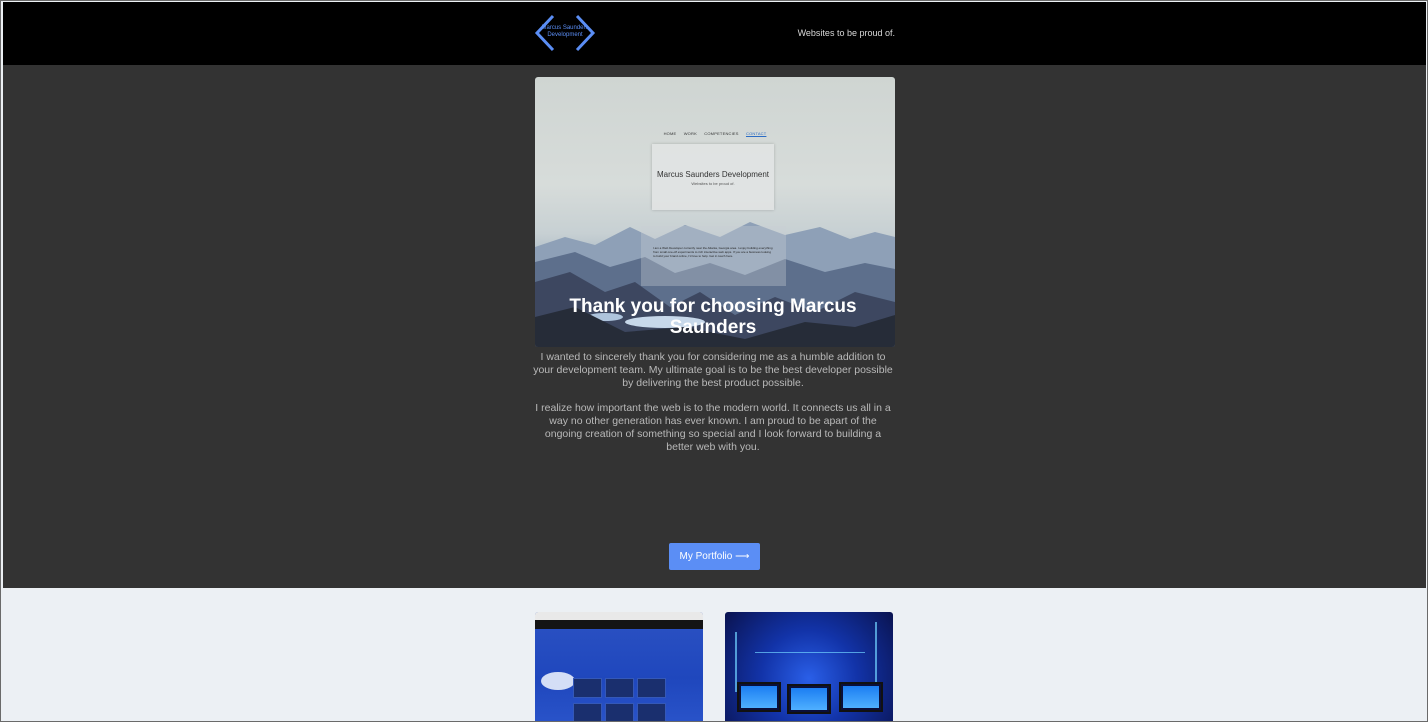 Image resolution: width=1428 pixels, height=722 pixels. I want to click on header-tagline: Websites to be proud of., so click(846, 33).